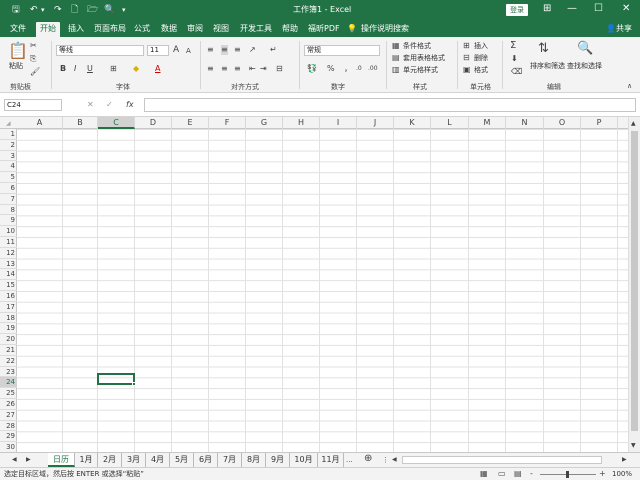  Describe the element at coordinates (8, 437) in the screenshot. I see `row-header: 29` at that location.